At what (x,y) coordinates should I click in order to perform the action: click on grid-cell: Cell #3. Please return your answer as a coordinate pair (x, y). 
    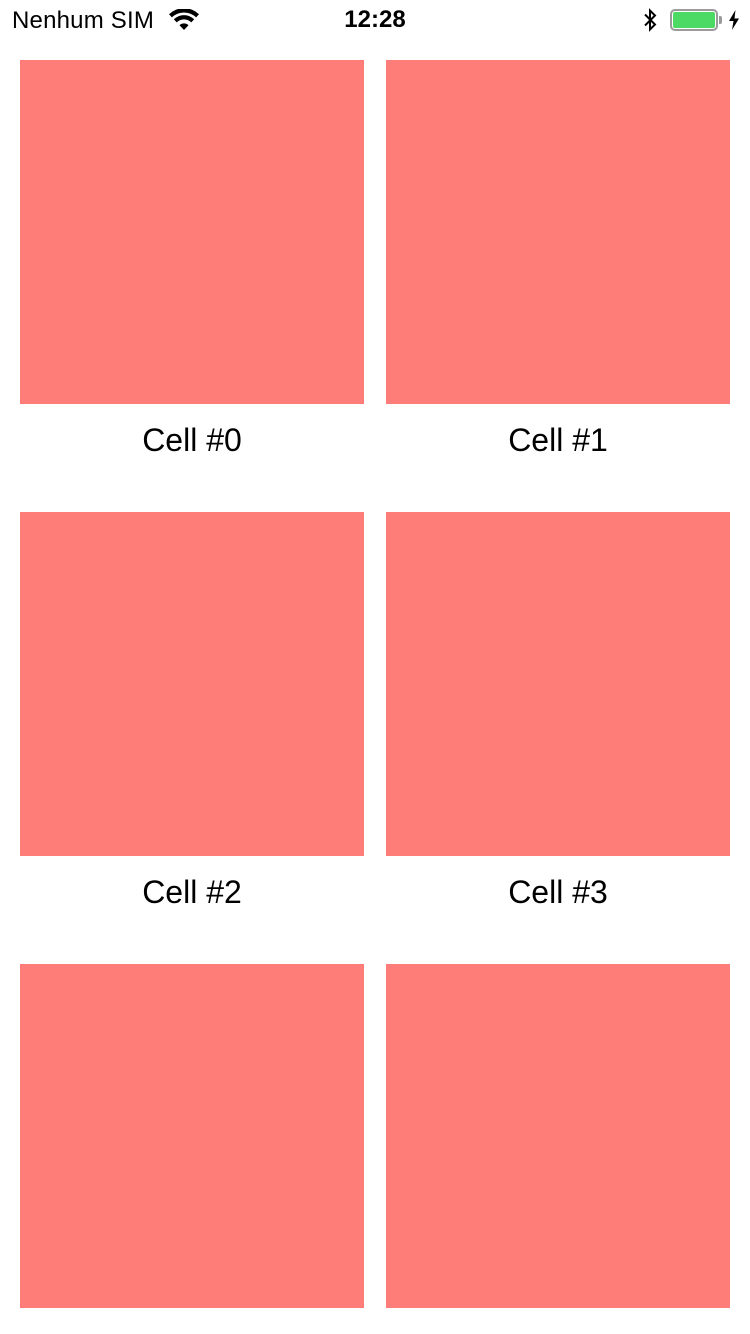
    Looking at the image, I should click on (558, 728).